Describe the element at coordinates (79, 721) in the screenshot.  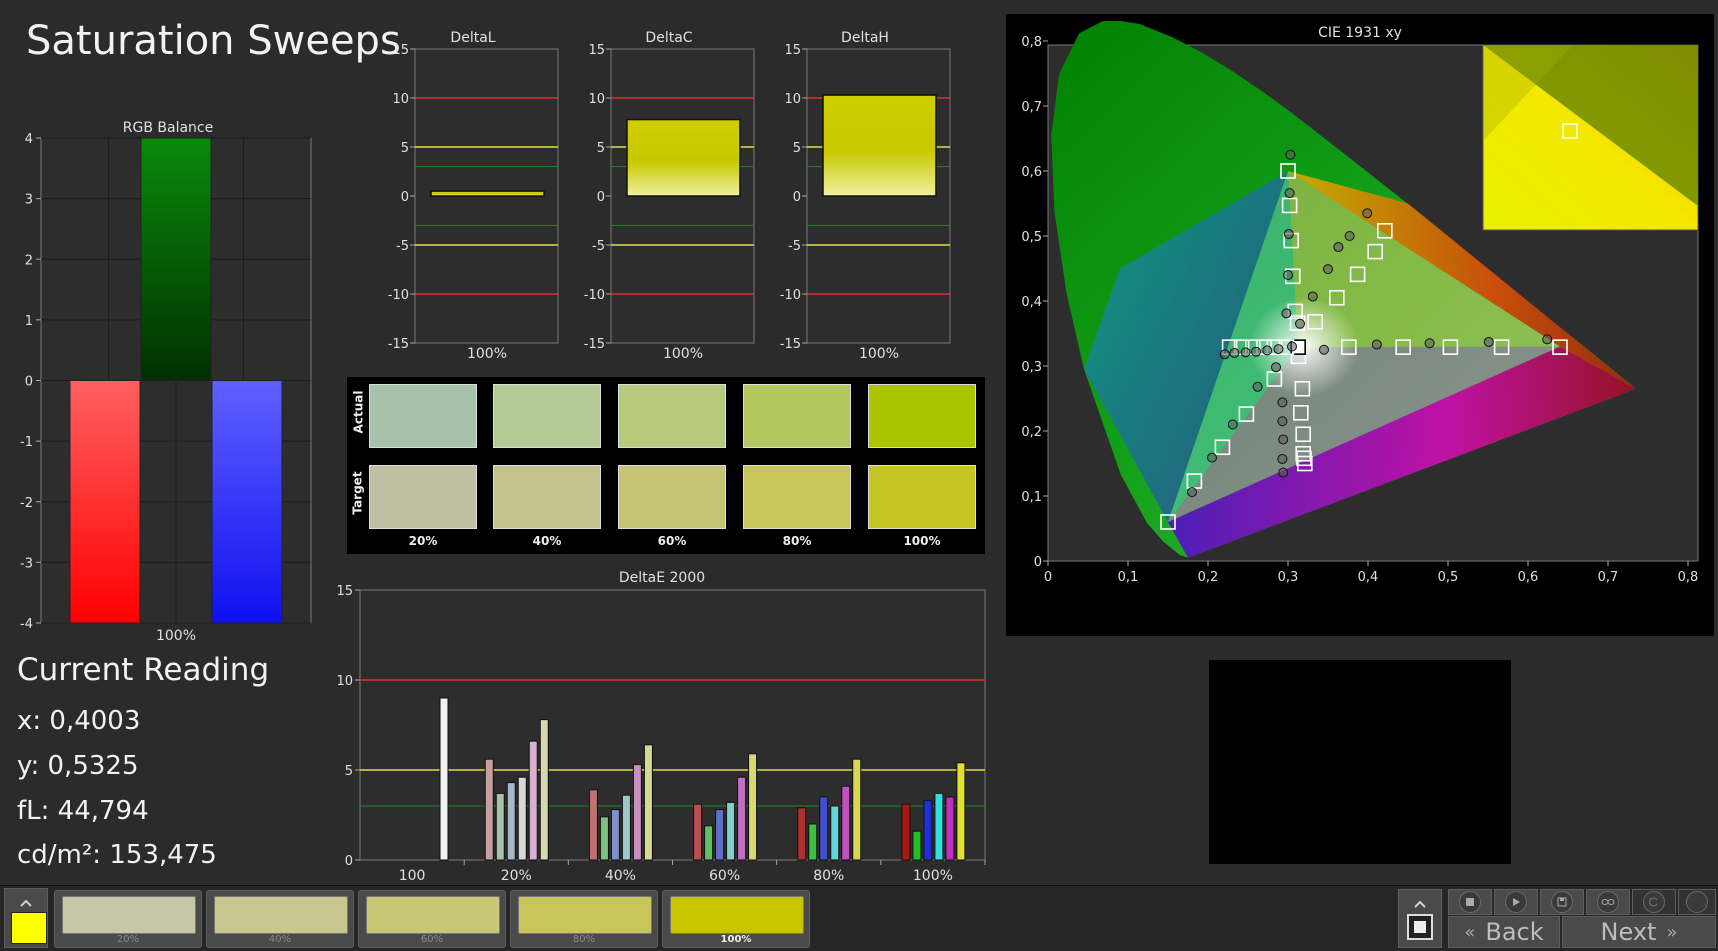
I see `reading-x: x: 0,4003` at that location.